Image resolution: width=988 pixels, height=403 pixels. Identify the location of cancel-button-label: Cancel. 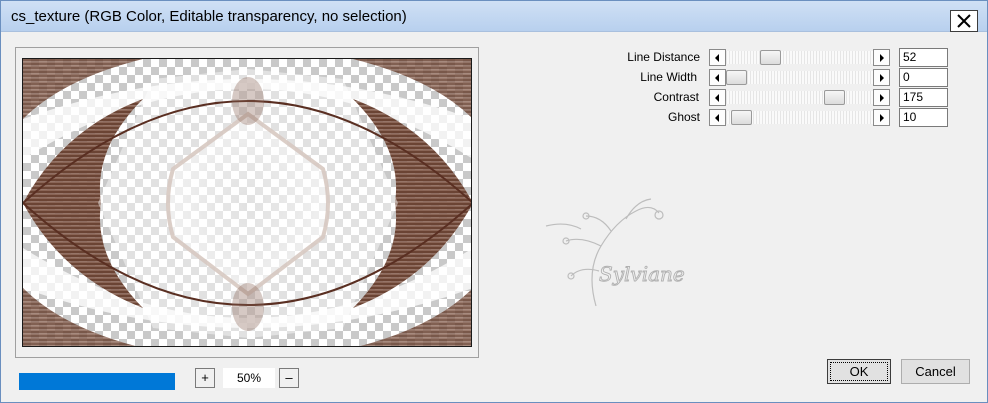
(935, 371).